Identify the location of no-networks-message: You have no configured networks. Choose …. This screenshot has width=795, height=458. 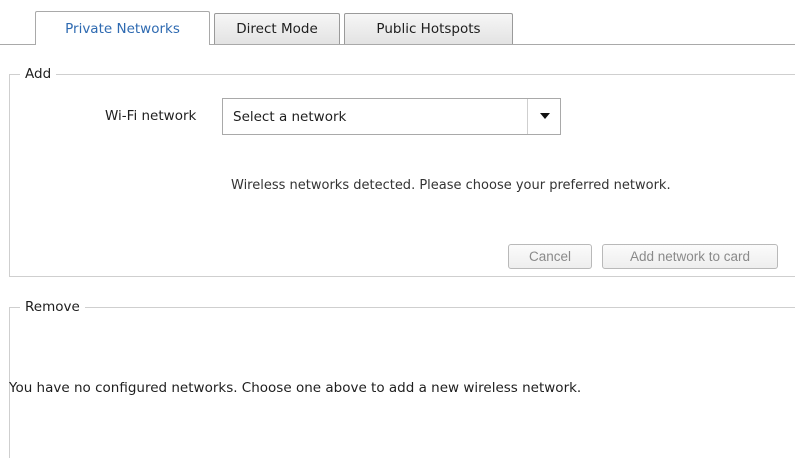
(295, 388).